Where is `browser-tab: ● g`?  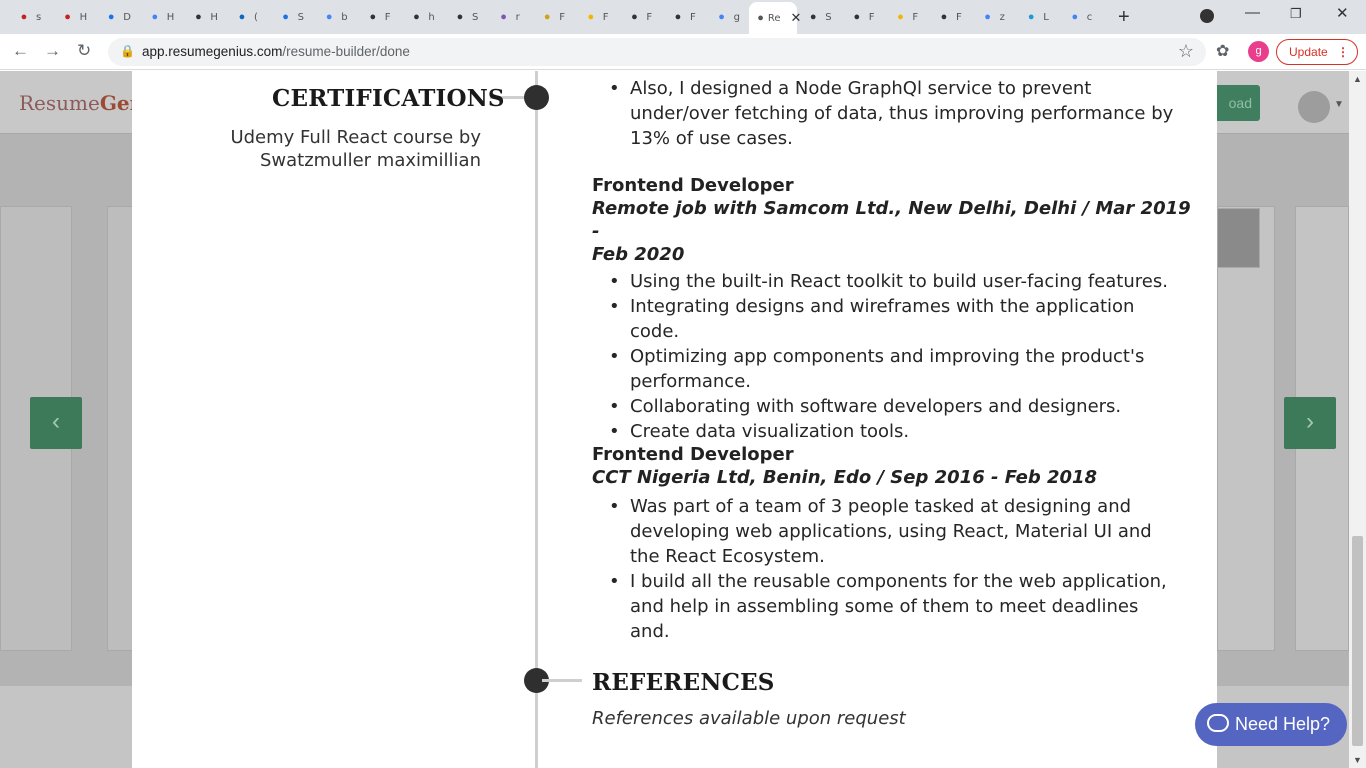
browser-tab: ● g is located at coordinates (728, 17).